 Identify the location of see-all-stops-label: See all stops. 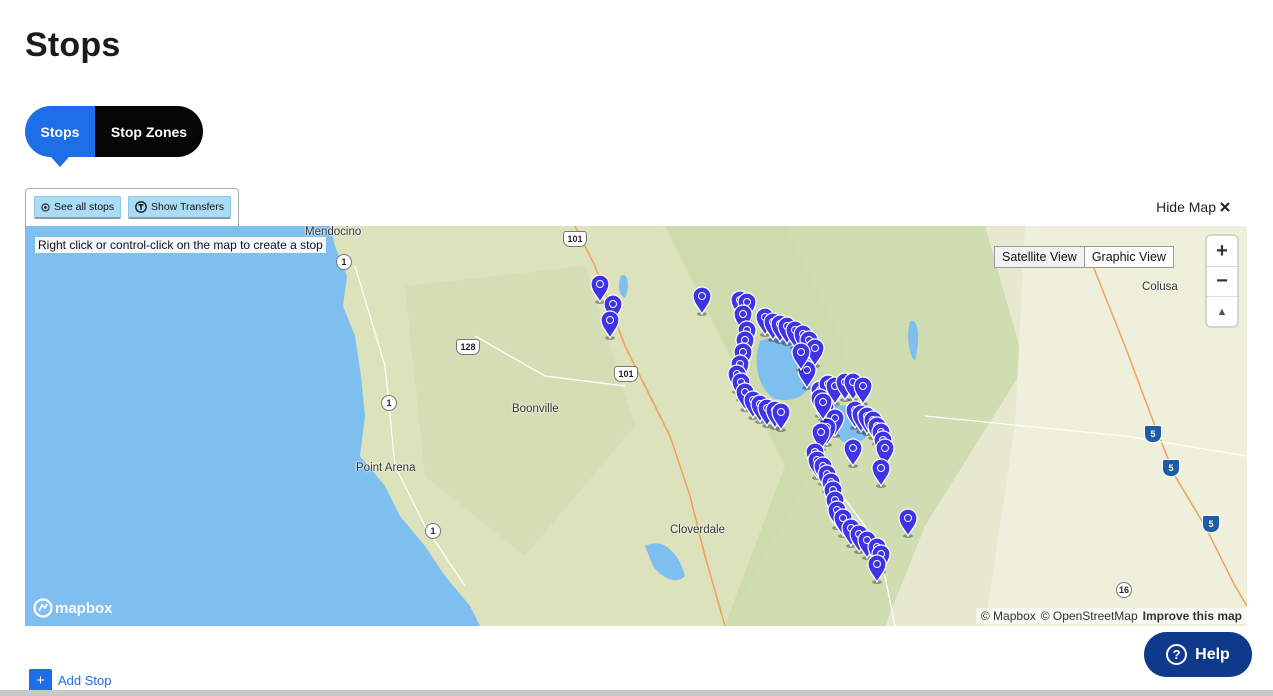
(84, 207).